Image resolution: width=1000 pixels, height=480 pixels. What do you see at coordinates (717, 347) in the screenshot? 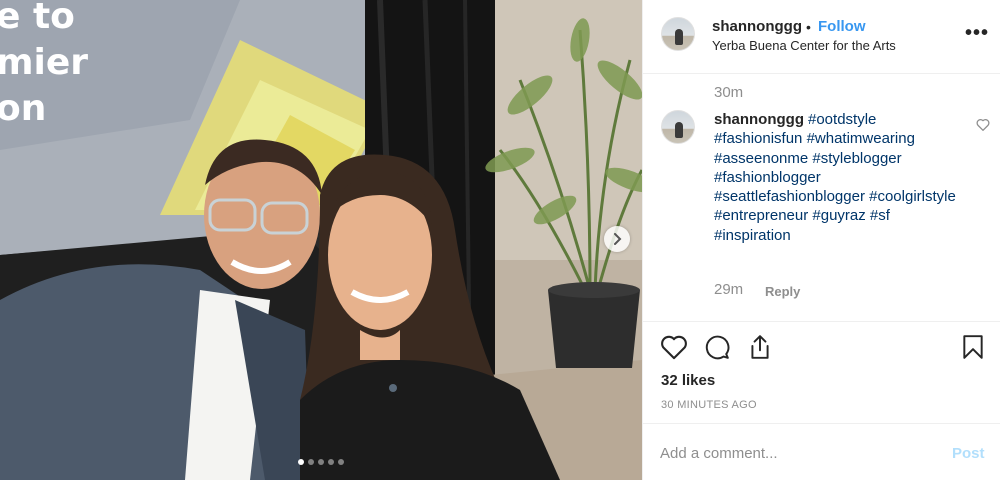
I see `comment-icon` at bounding box center [717, 347].